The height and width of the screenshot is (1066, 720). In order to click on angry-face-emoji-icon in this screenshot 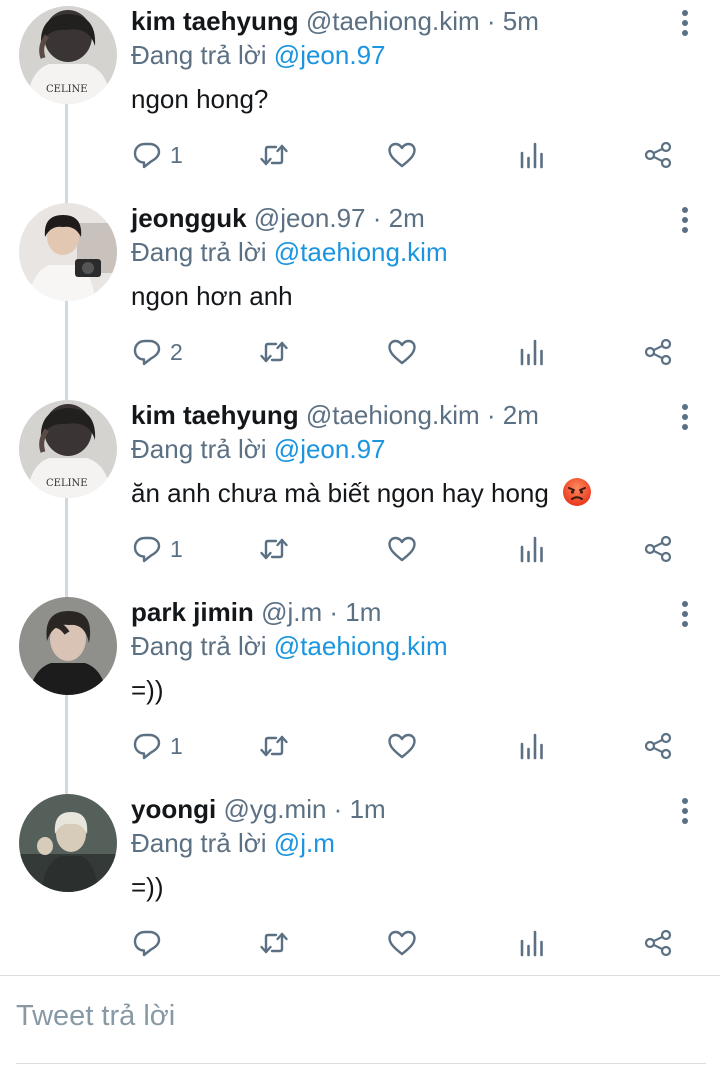, I will do `click(577, 492)`.